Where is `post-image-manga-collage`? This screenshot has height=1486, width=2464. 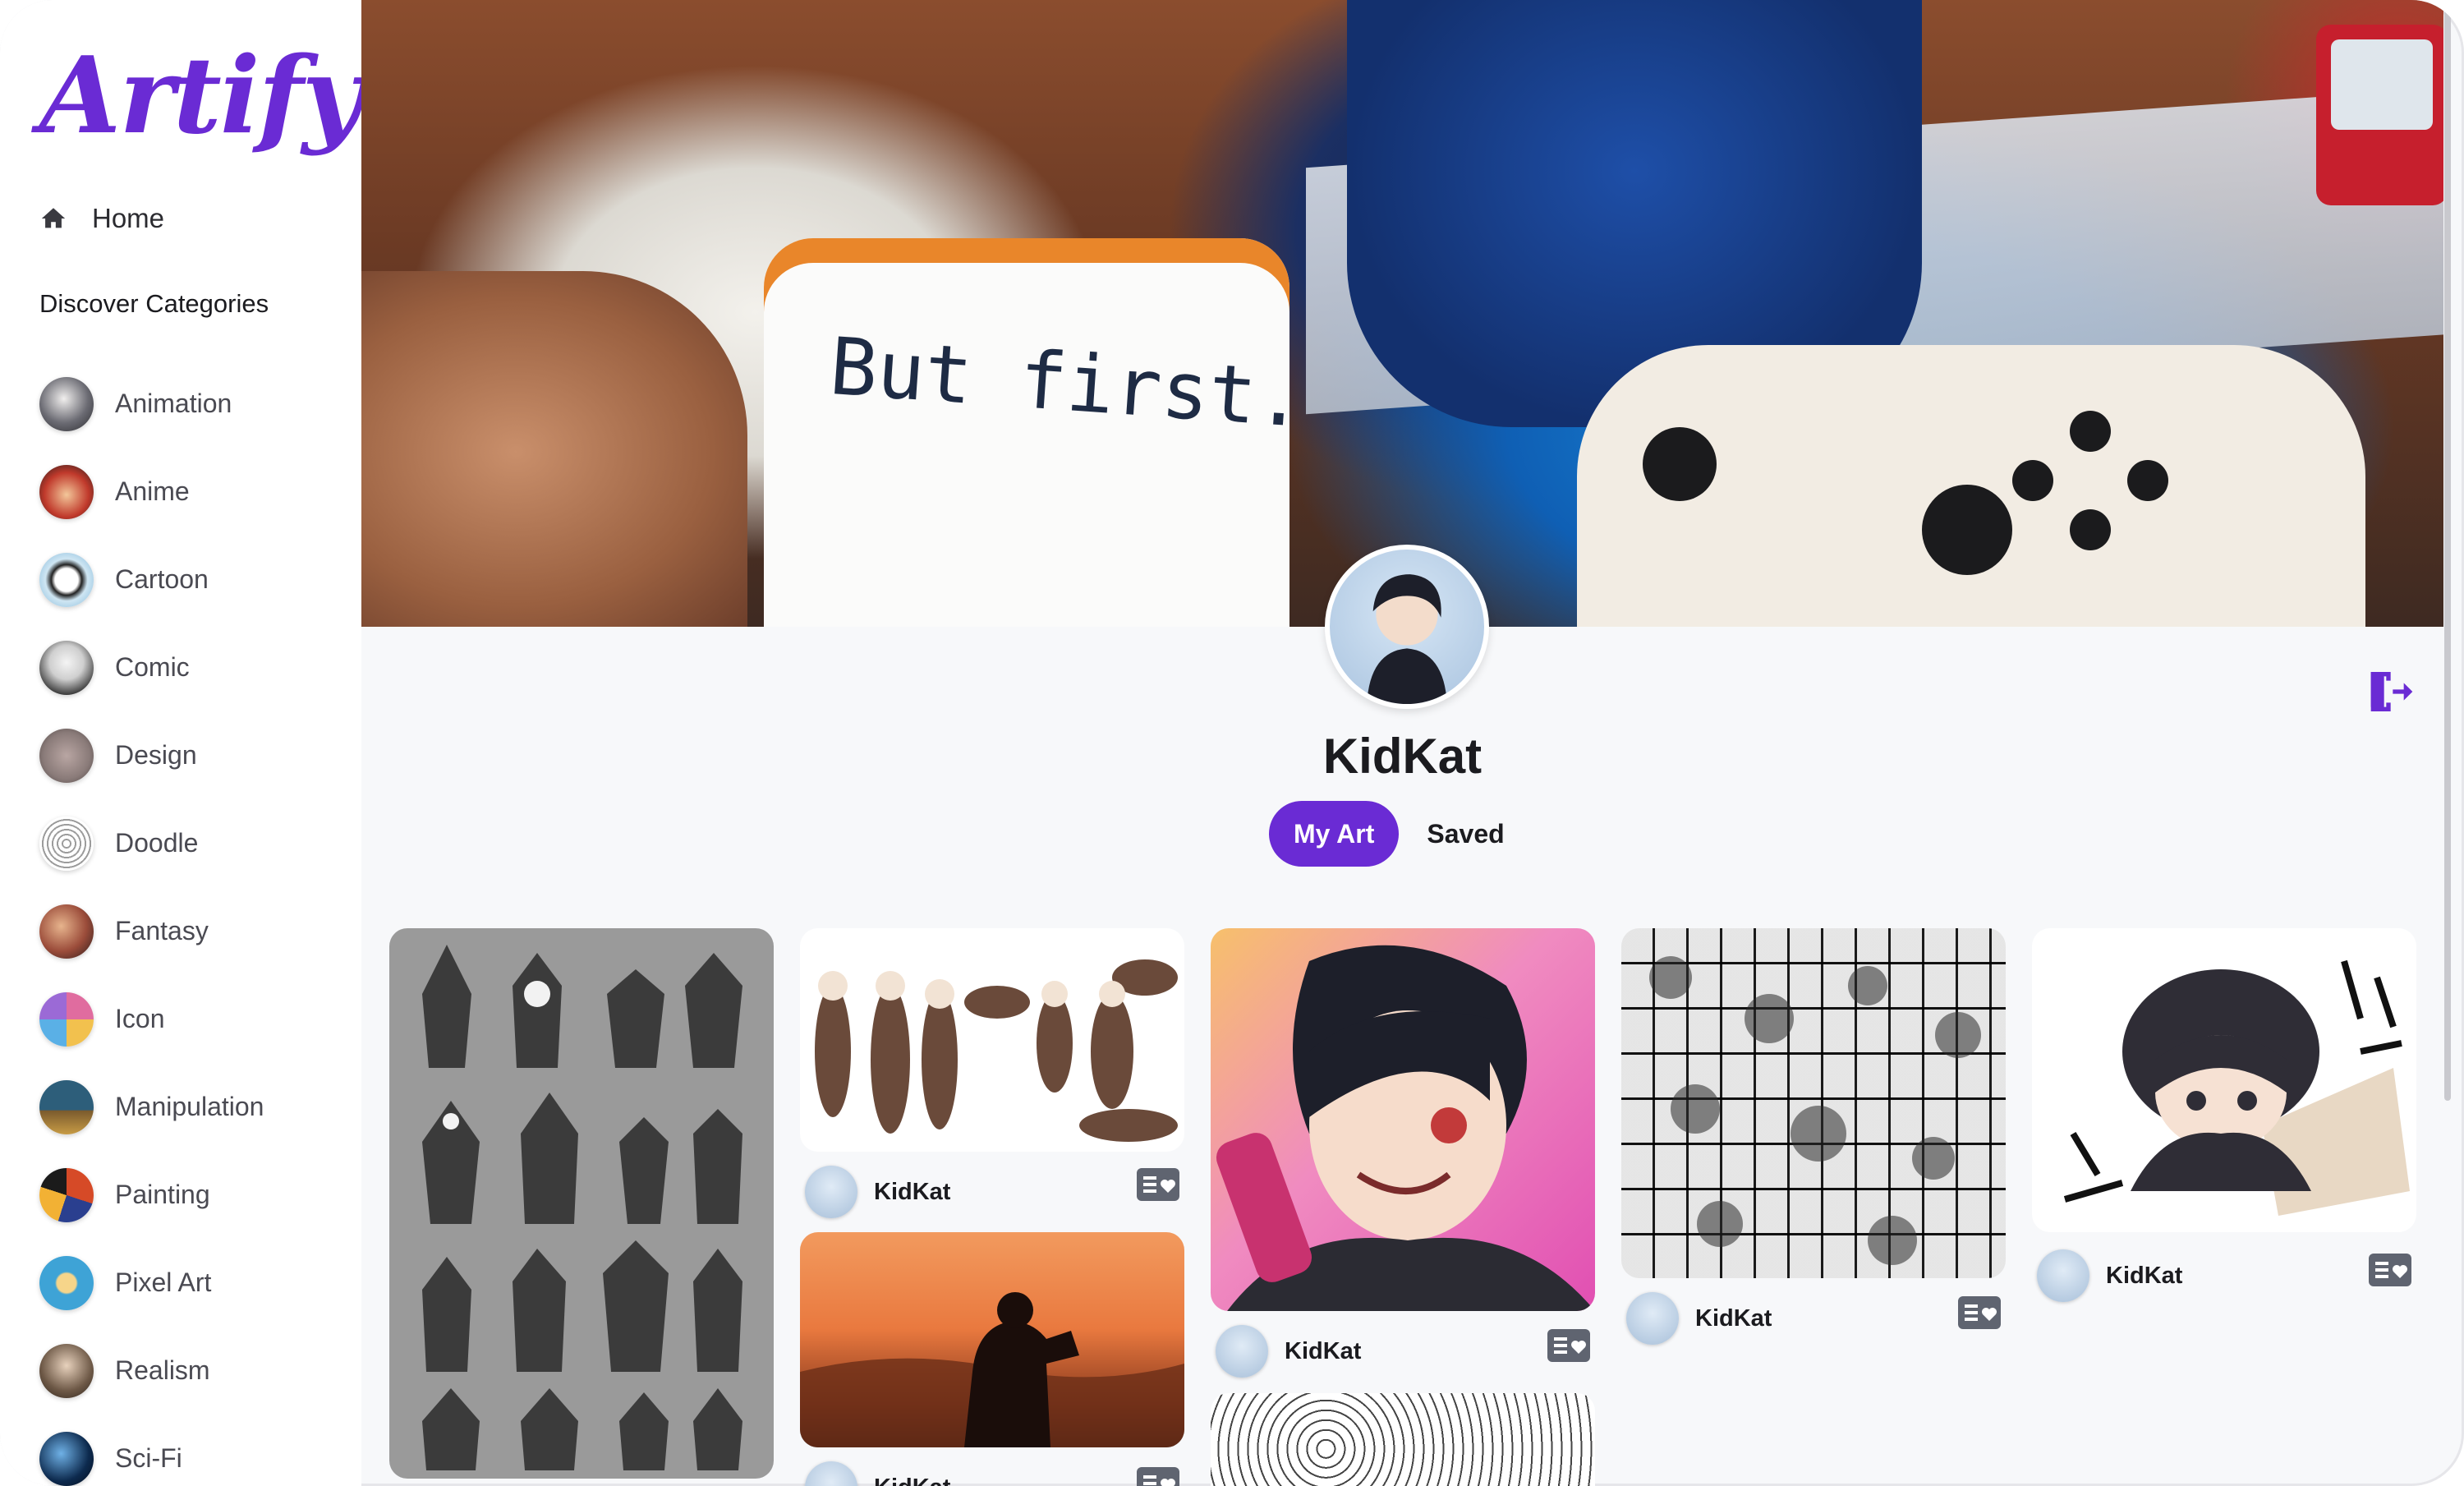 post-image-manga-collage is located at coordinates (1813, 1103).